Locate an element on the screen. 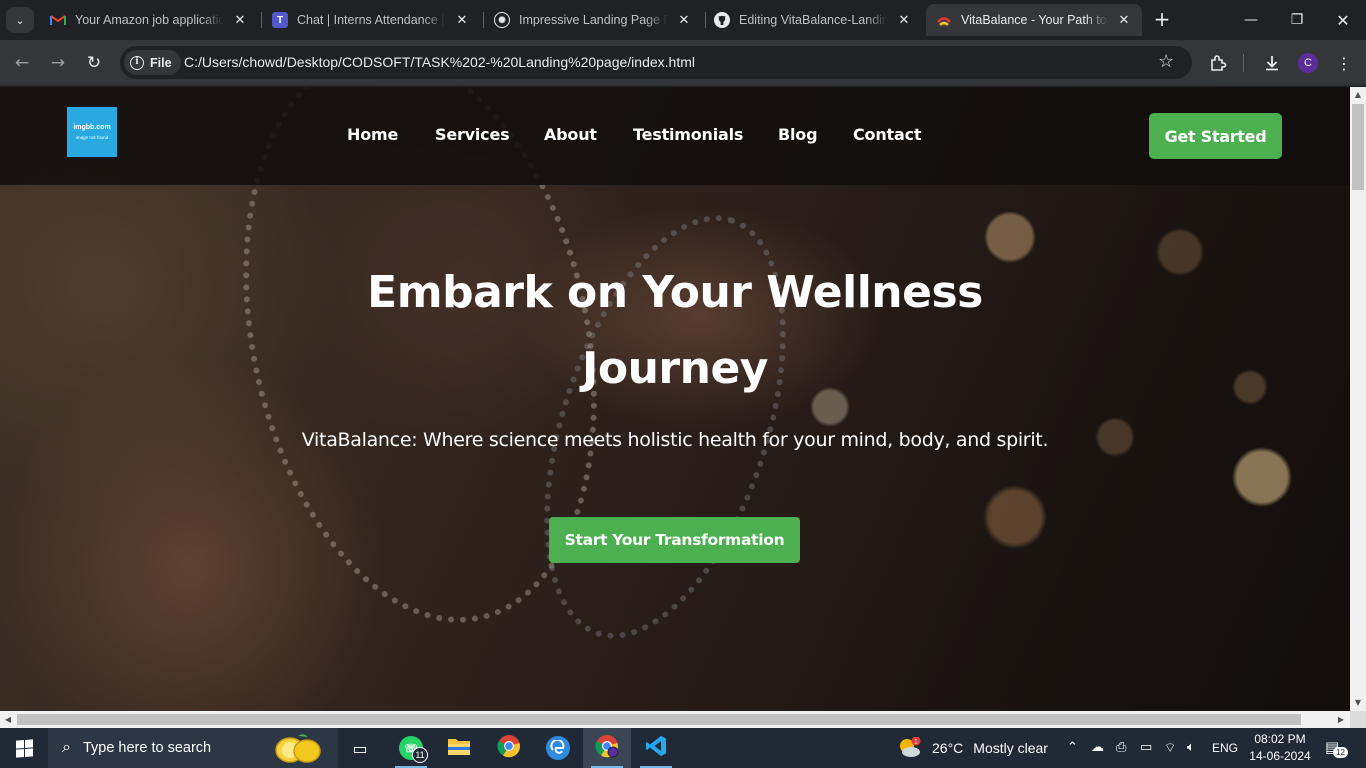 The height and width of the screenshot is (768, 1366). scrollbar-corner is located at coordinates (1358, 719).